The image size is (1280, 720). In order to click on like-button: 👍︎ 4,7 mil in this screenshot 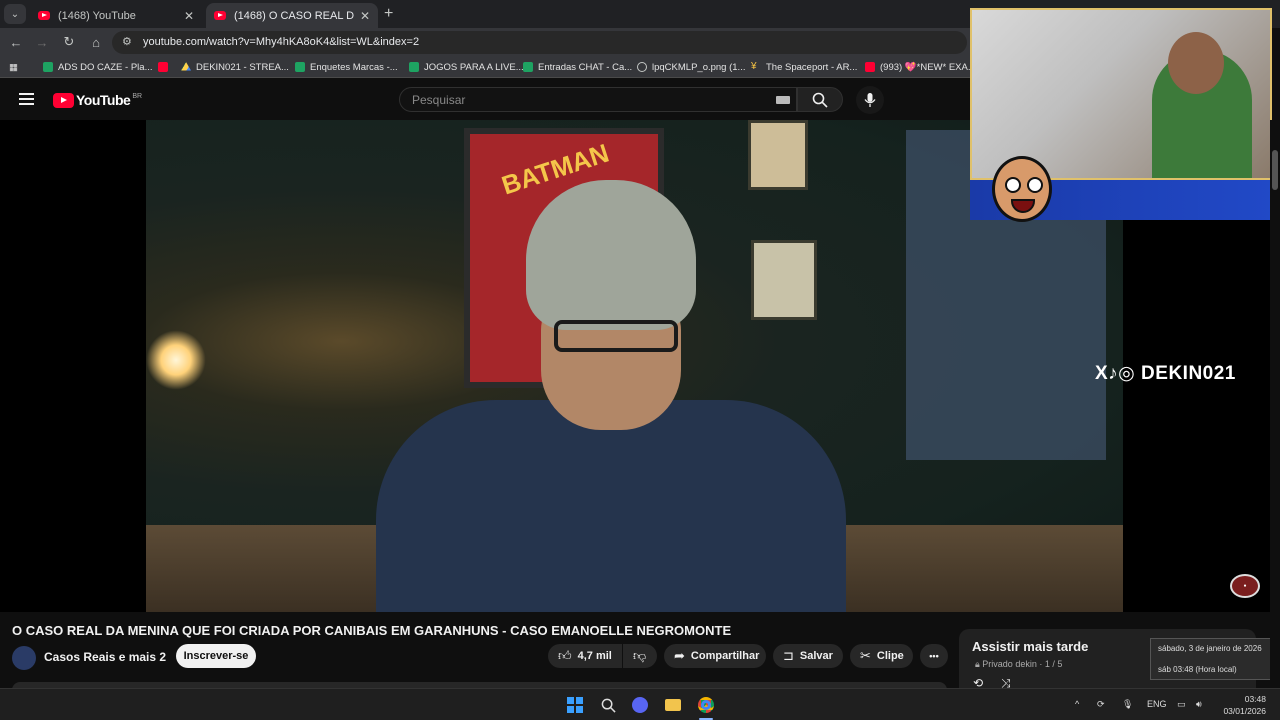, I will do `click(585, 656)`.